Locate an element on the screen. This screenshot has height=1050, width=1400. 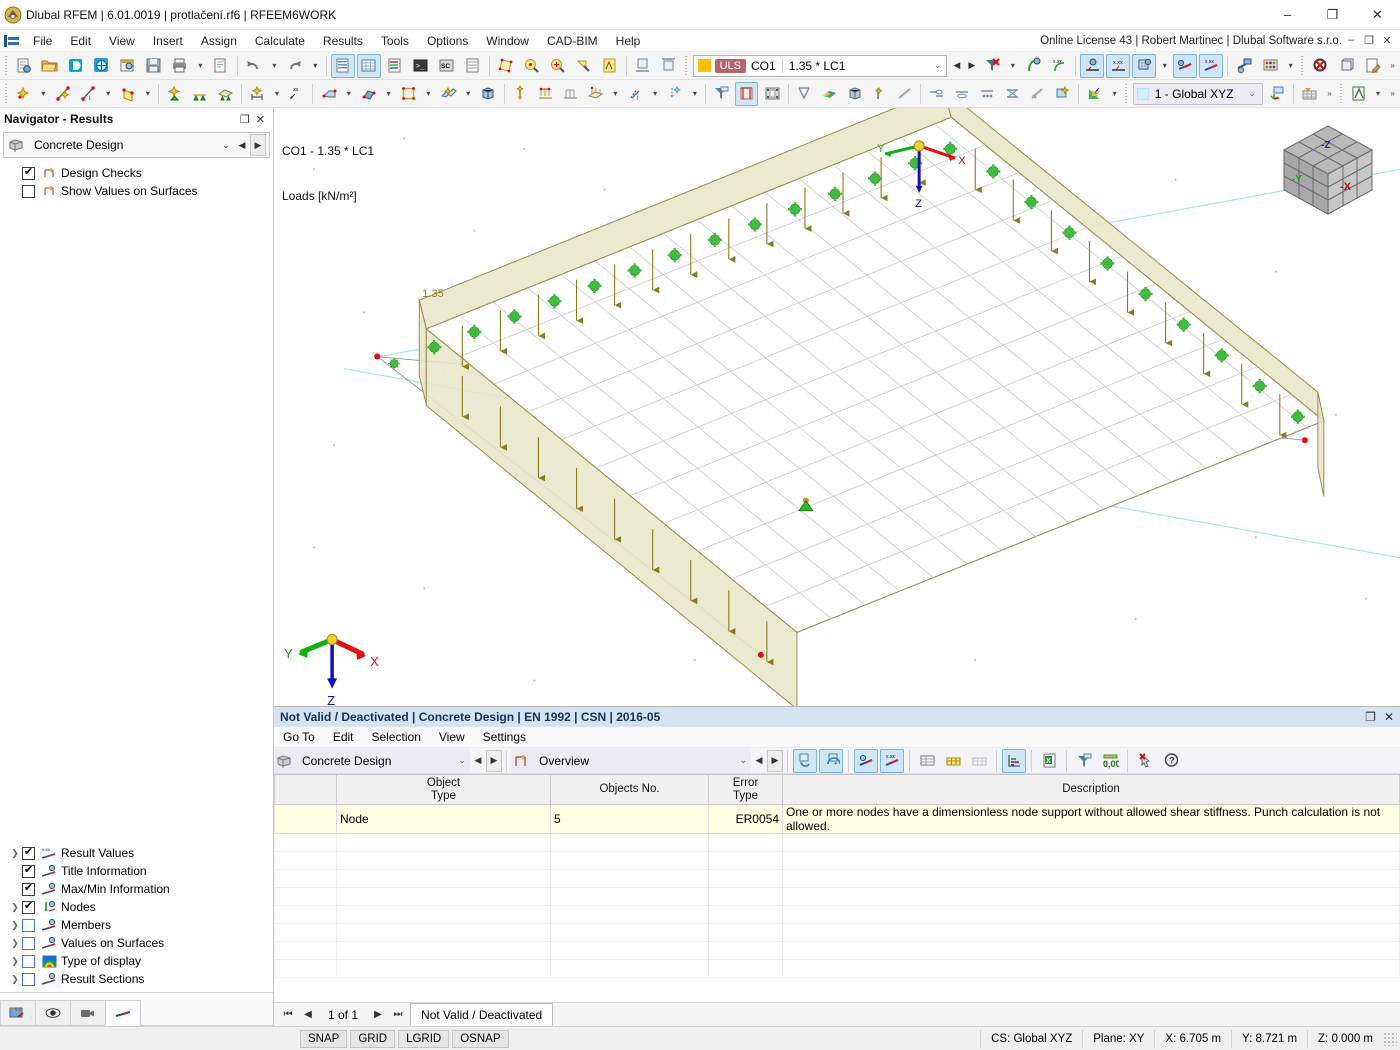
hinge-icon is located at coordinates (1012, 94).